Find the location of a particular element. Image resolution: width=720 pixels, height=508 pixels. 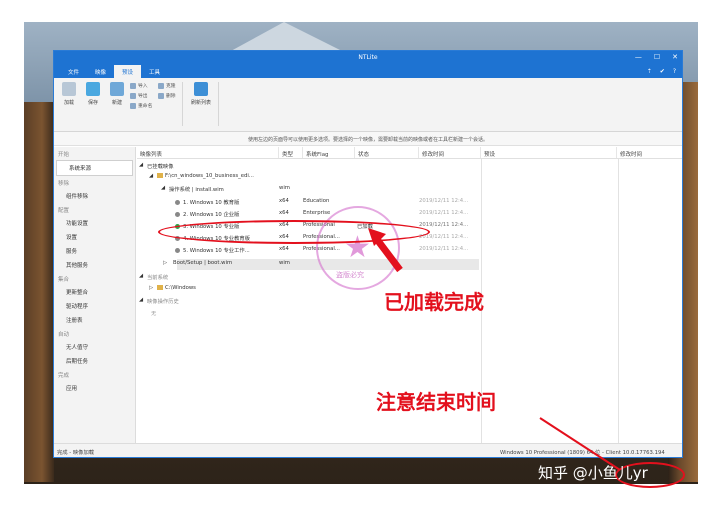

arrow-loaded is located at coordinates (388, 254).